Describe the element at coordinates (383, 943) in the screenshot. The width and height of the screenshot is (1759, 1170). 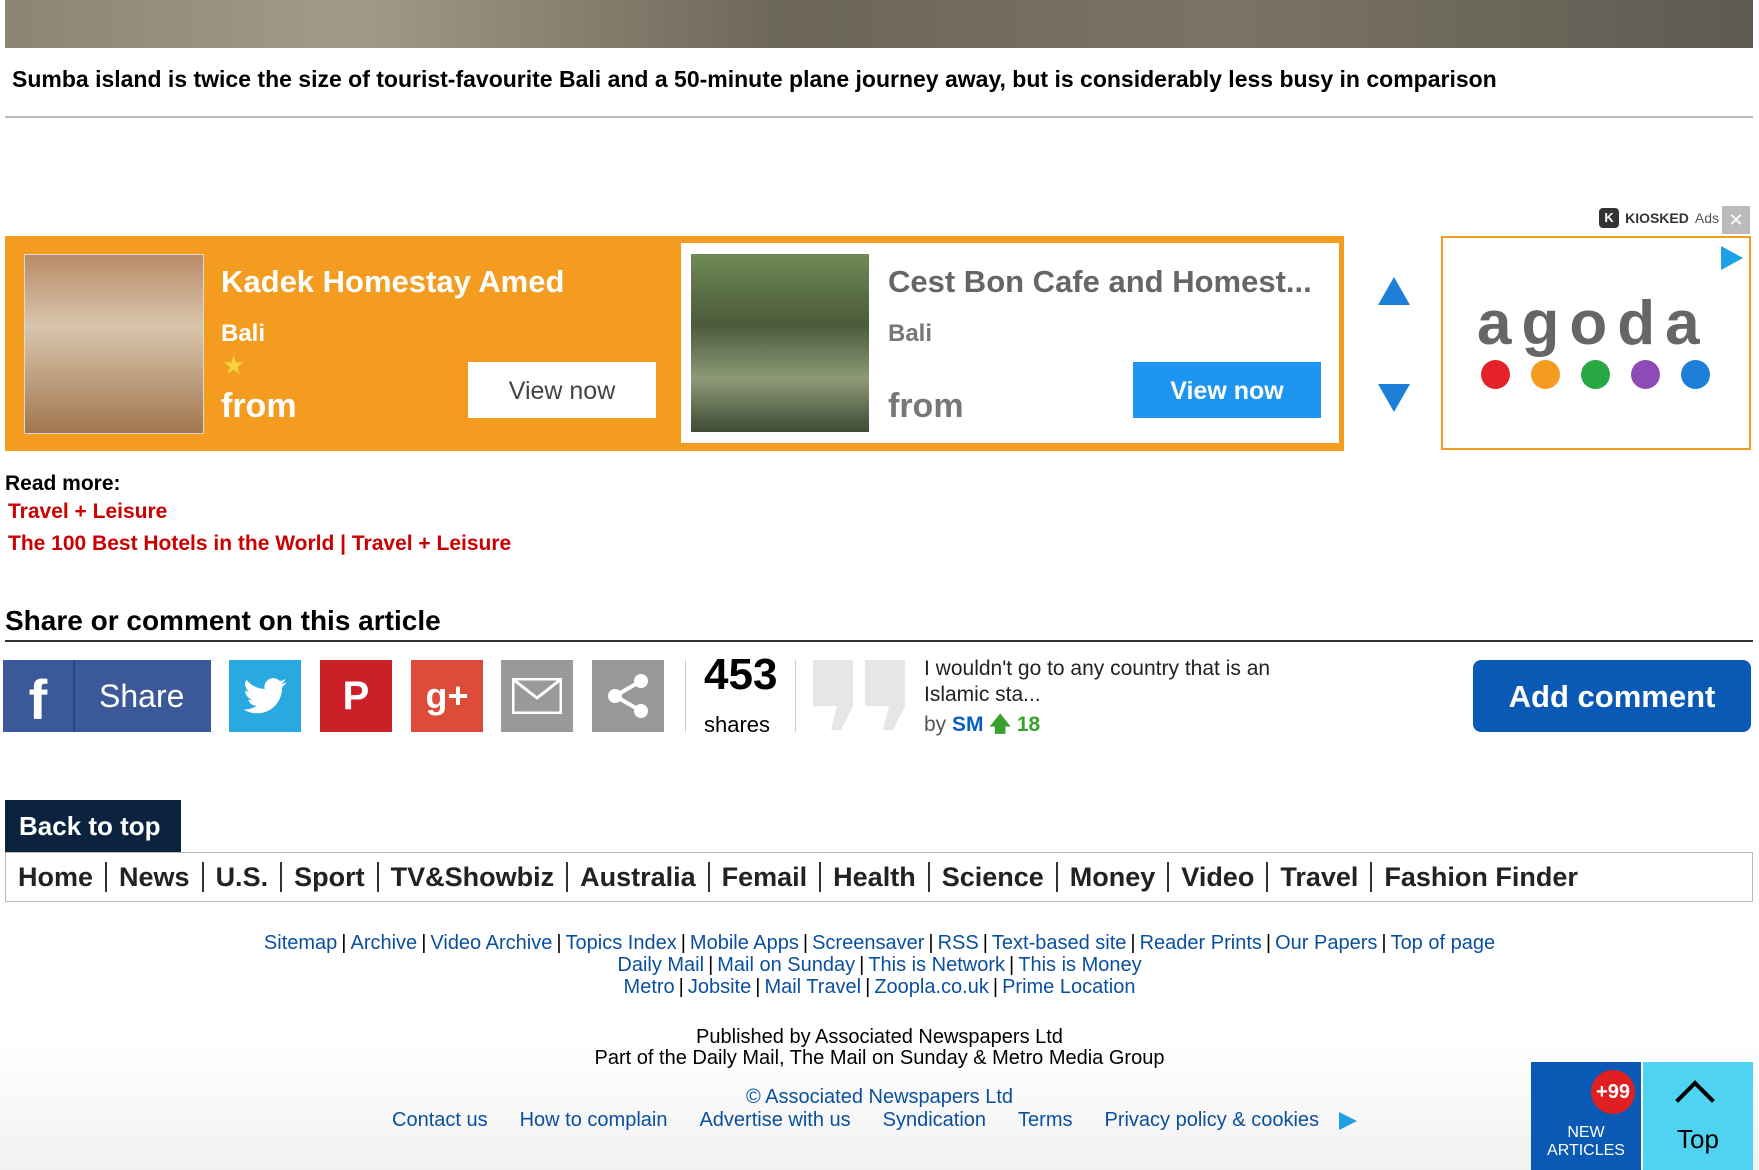
I see `footer-link: Archive` at that location.